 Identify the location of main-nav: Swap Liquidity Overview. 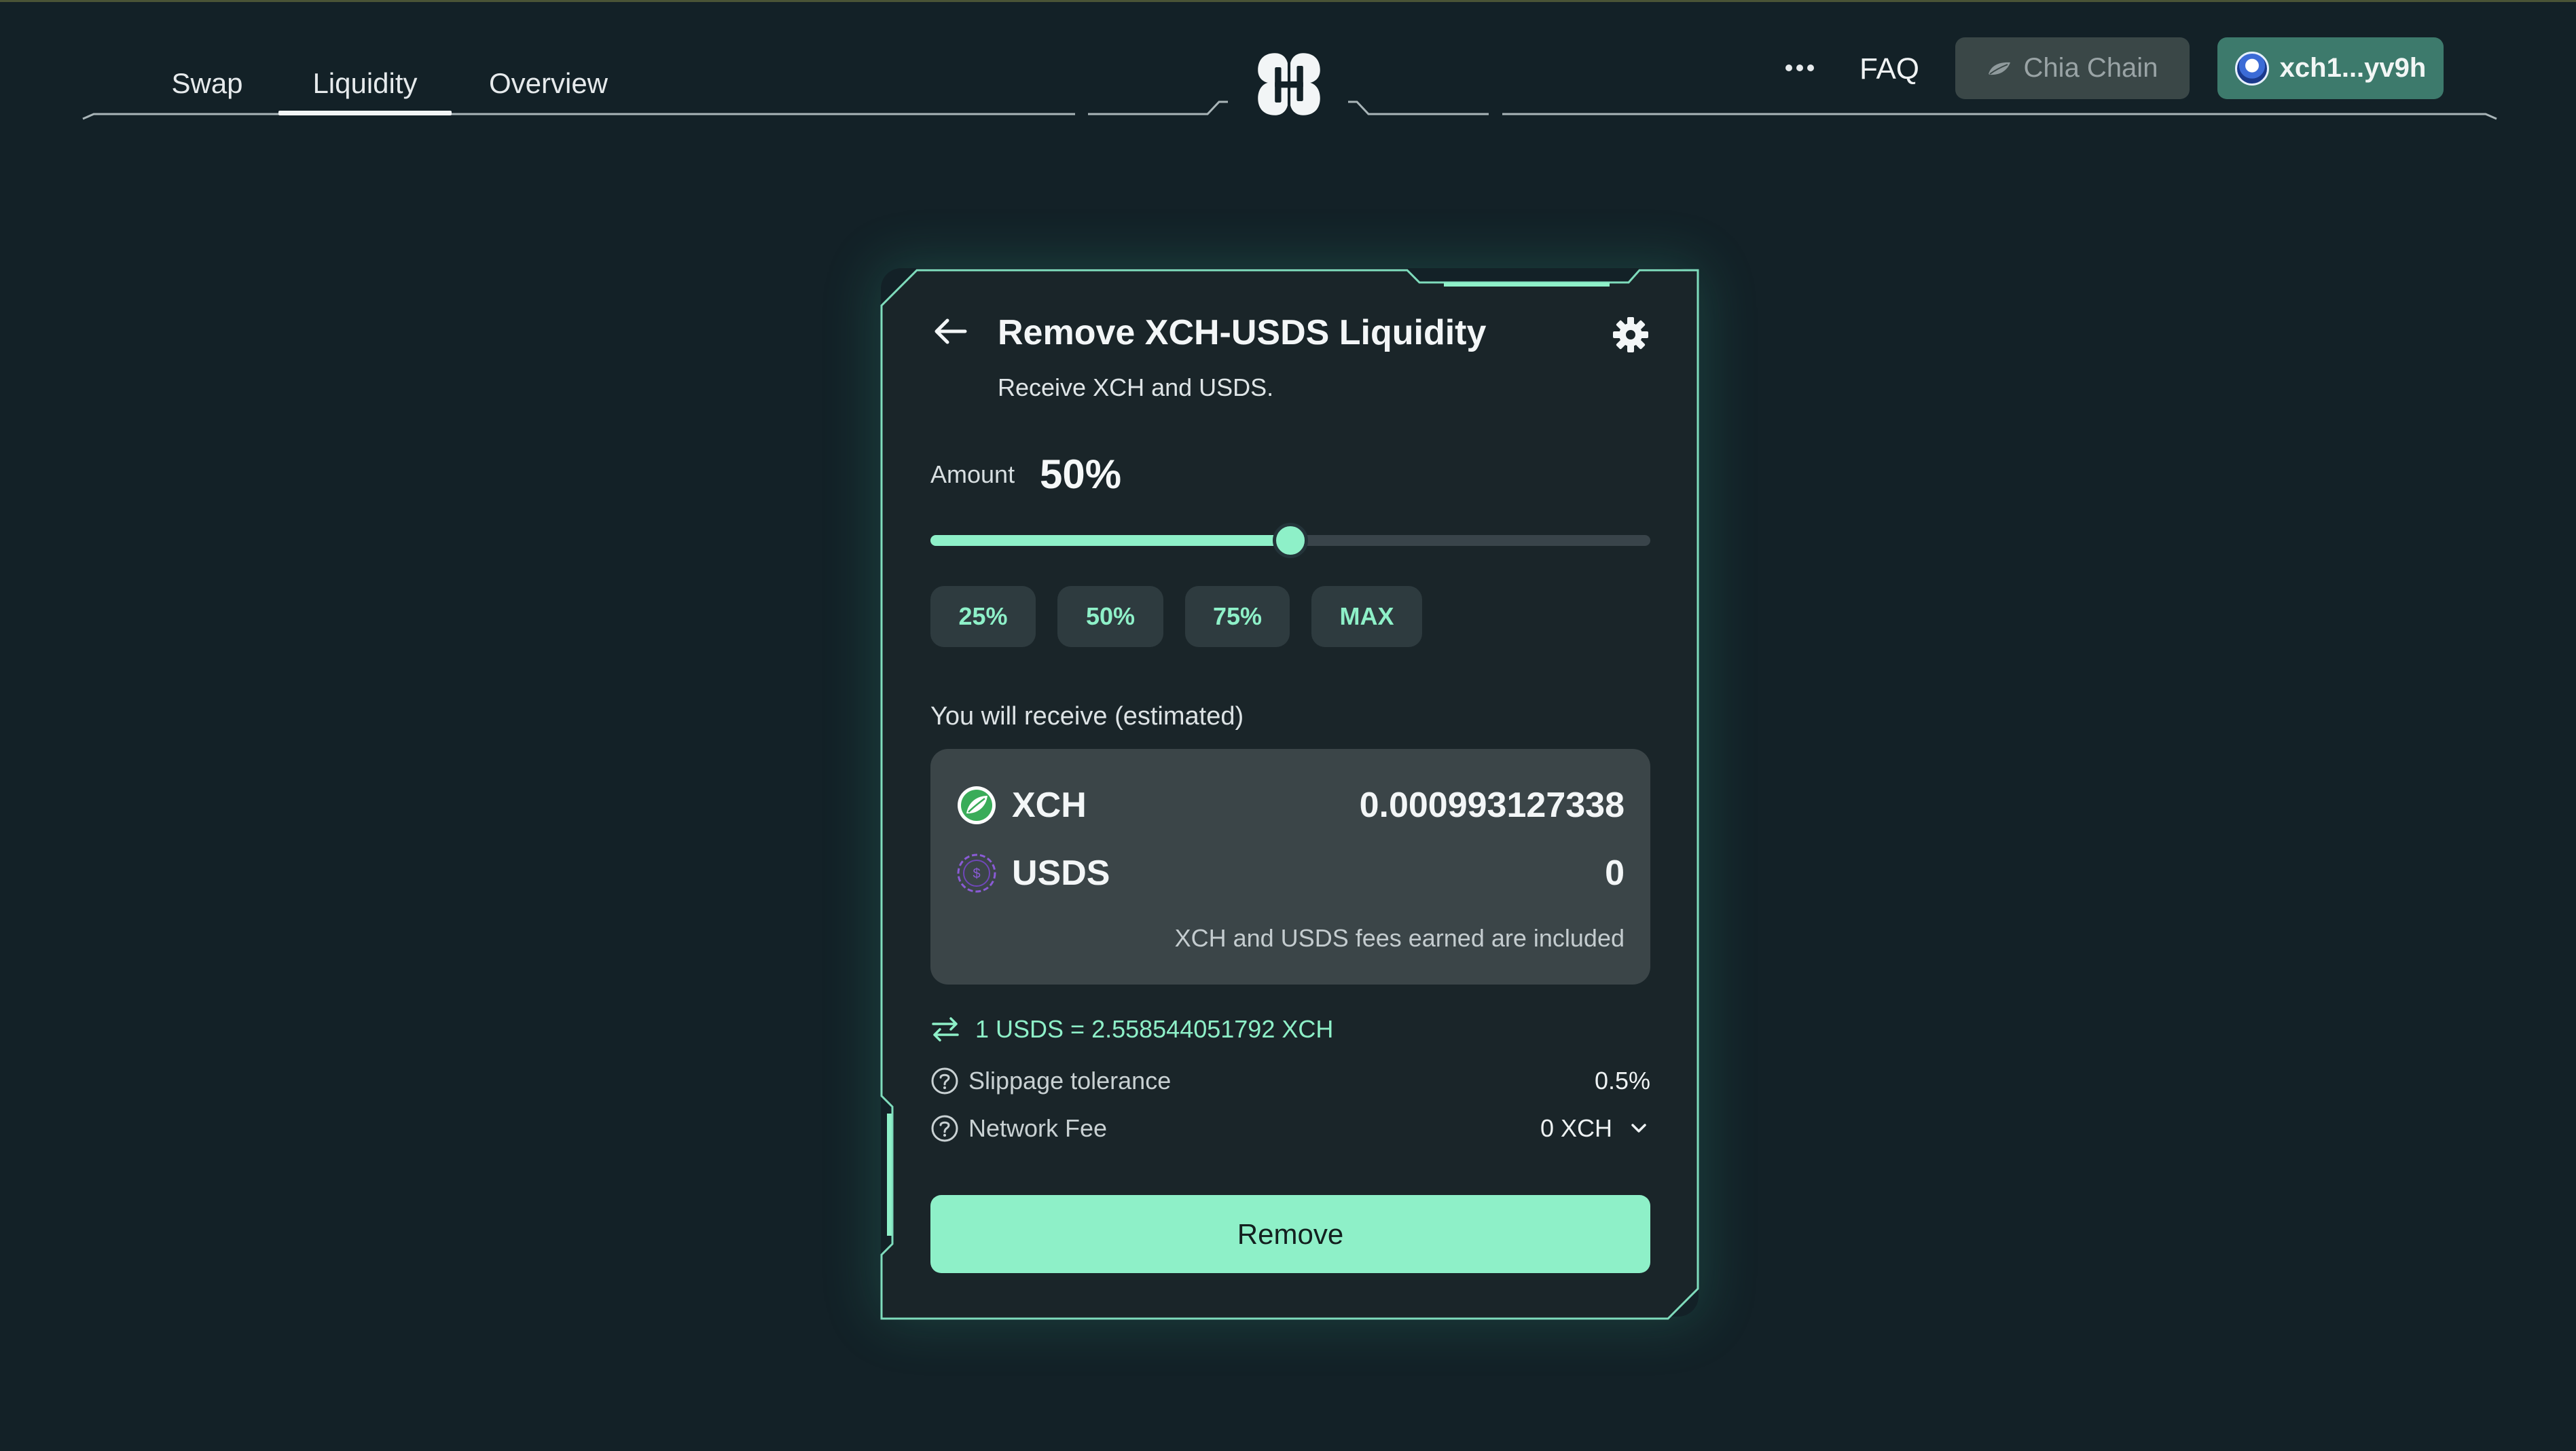
(390, 84).